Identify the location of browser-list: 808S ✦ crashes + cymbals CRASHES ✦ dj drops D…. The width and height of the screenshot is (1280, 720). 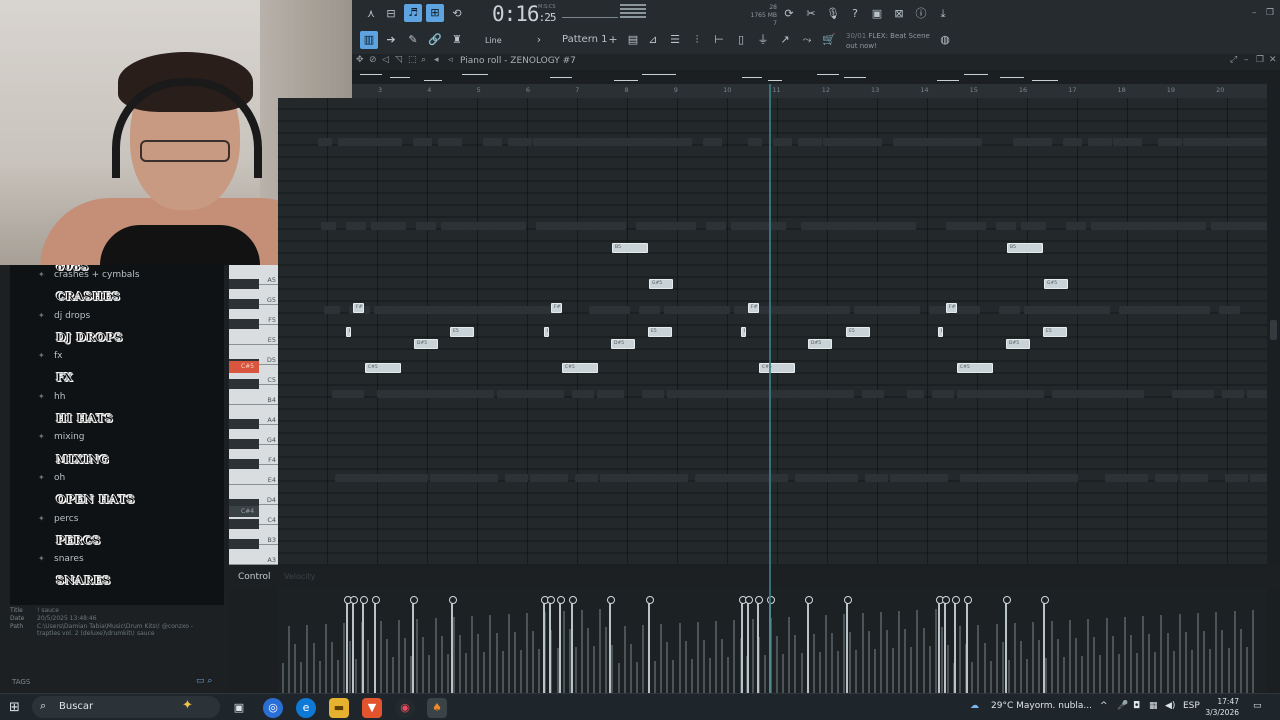
(117, 435).